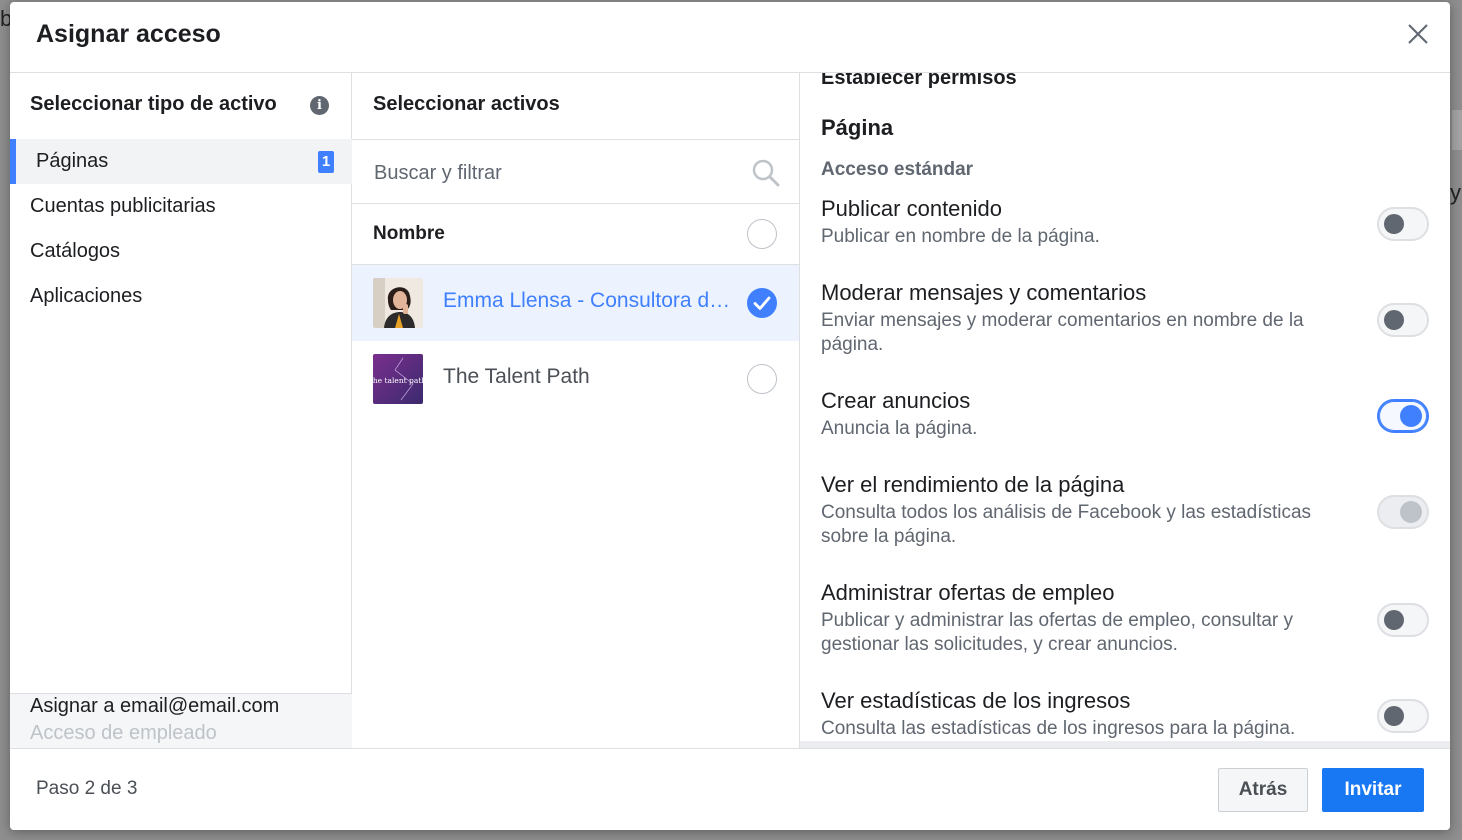 This screenshot has width=1462, height=840. What do you see at coordinates (559, 173) in the screenshot?
I see `search-input` at bounding box center [559, 173].